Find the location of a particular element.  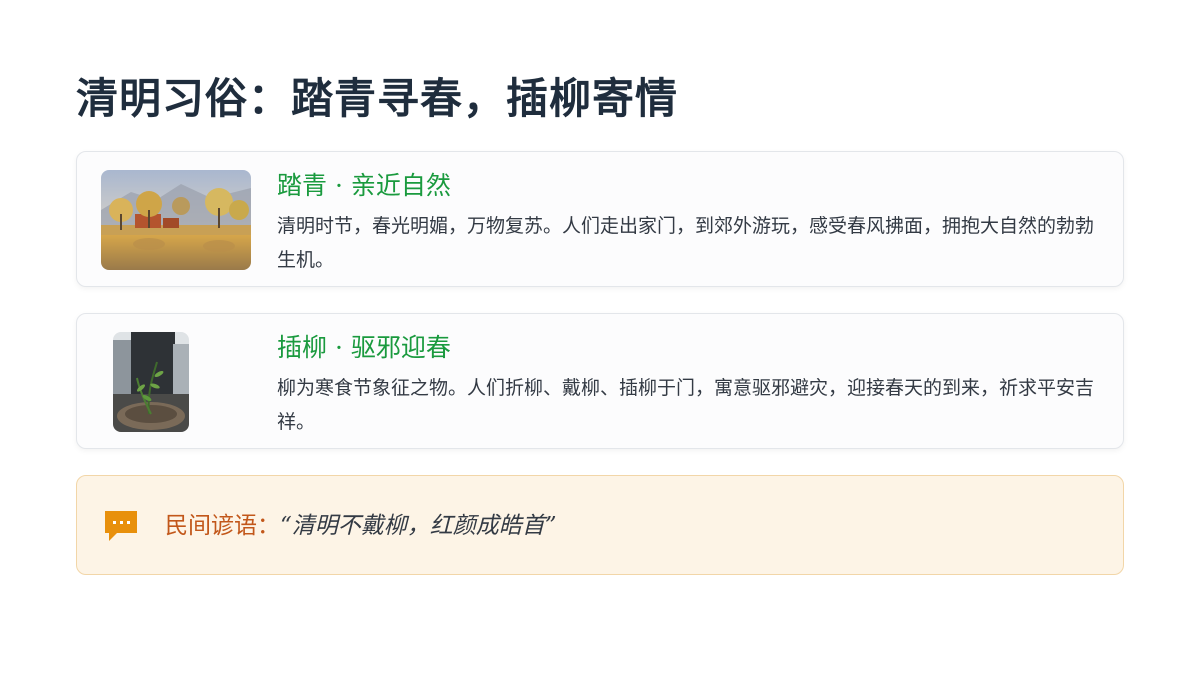

proverb-label: 民间谚语： is located at coordinates (222, 526).